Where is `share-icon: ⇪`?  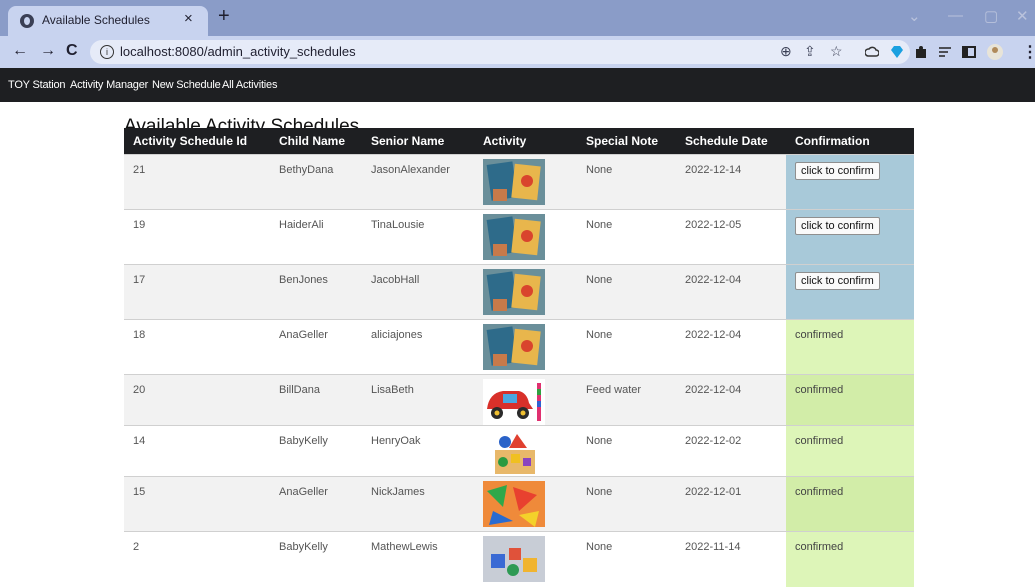 share-icon: ⇪ is located at coordinates (810, 51).